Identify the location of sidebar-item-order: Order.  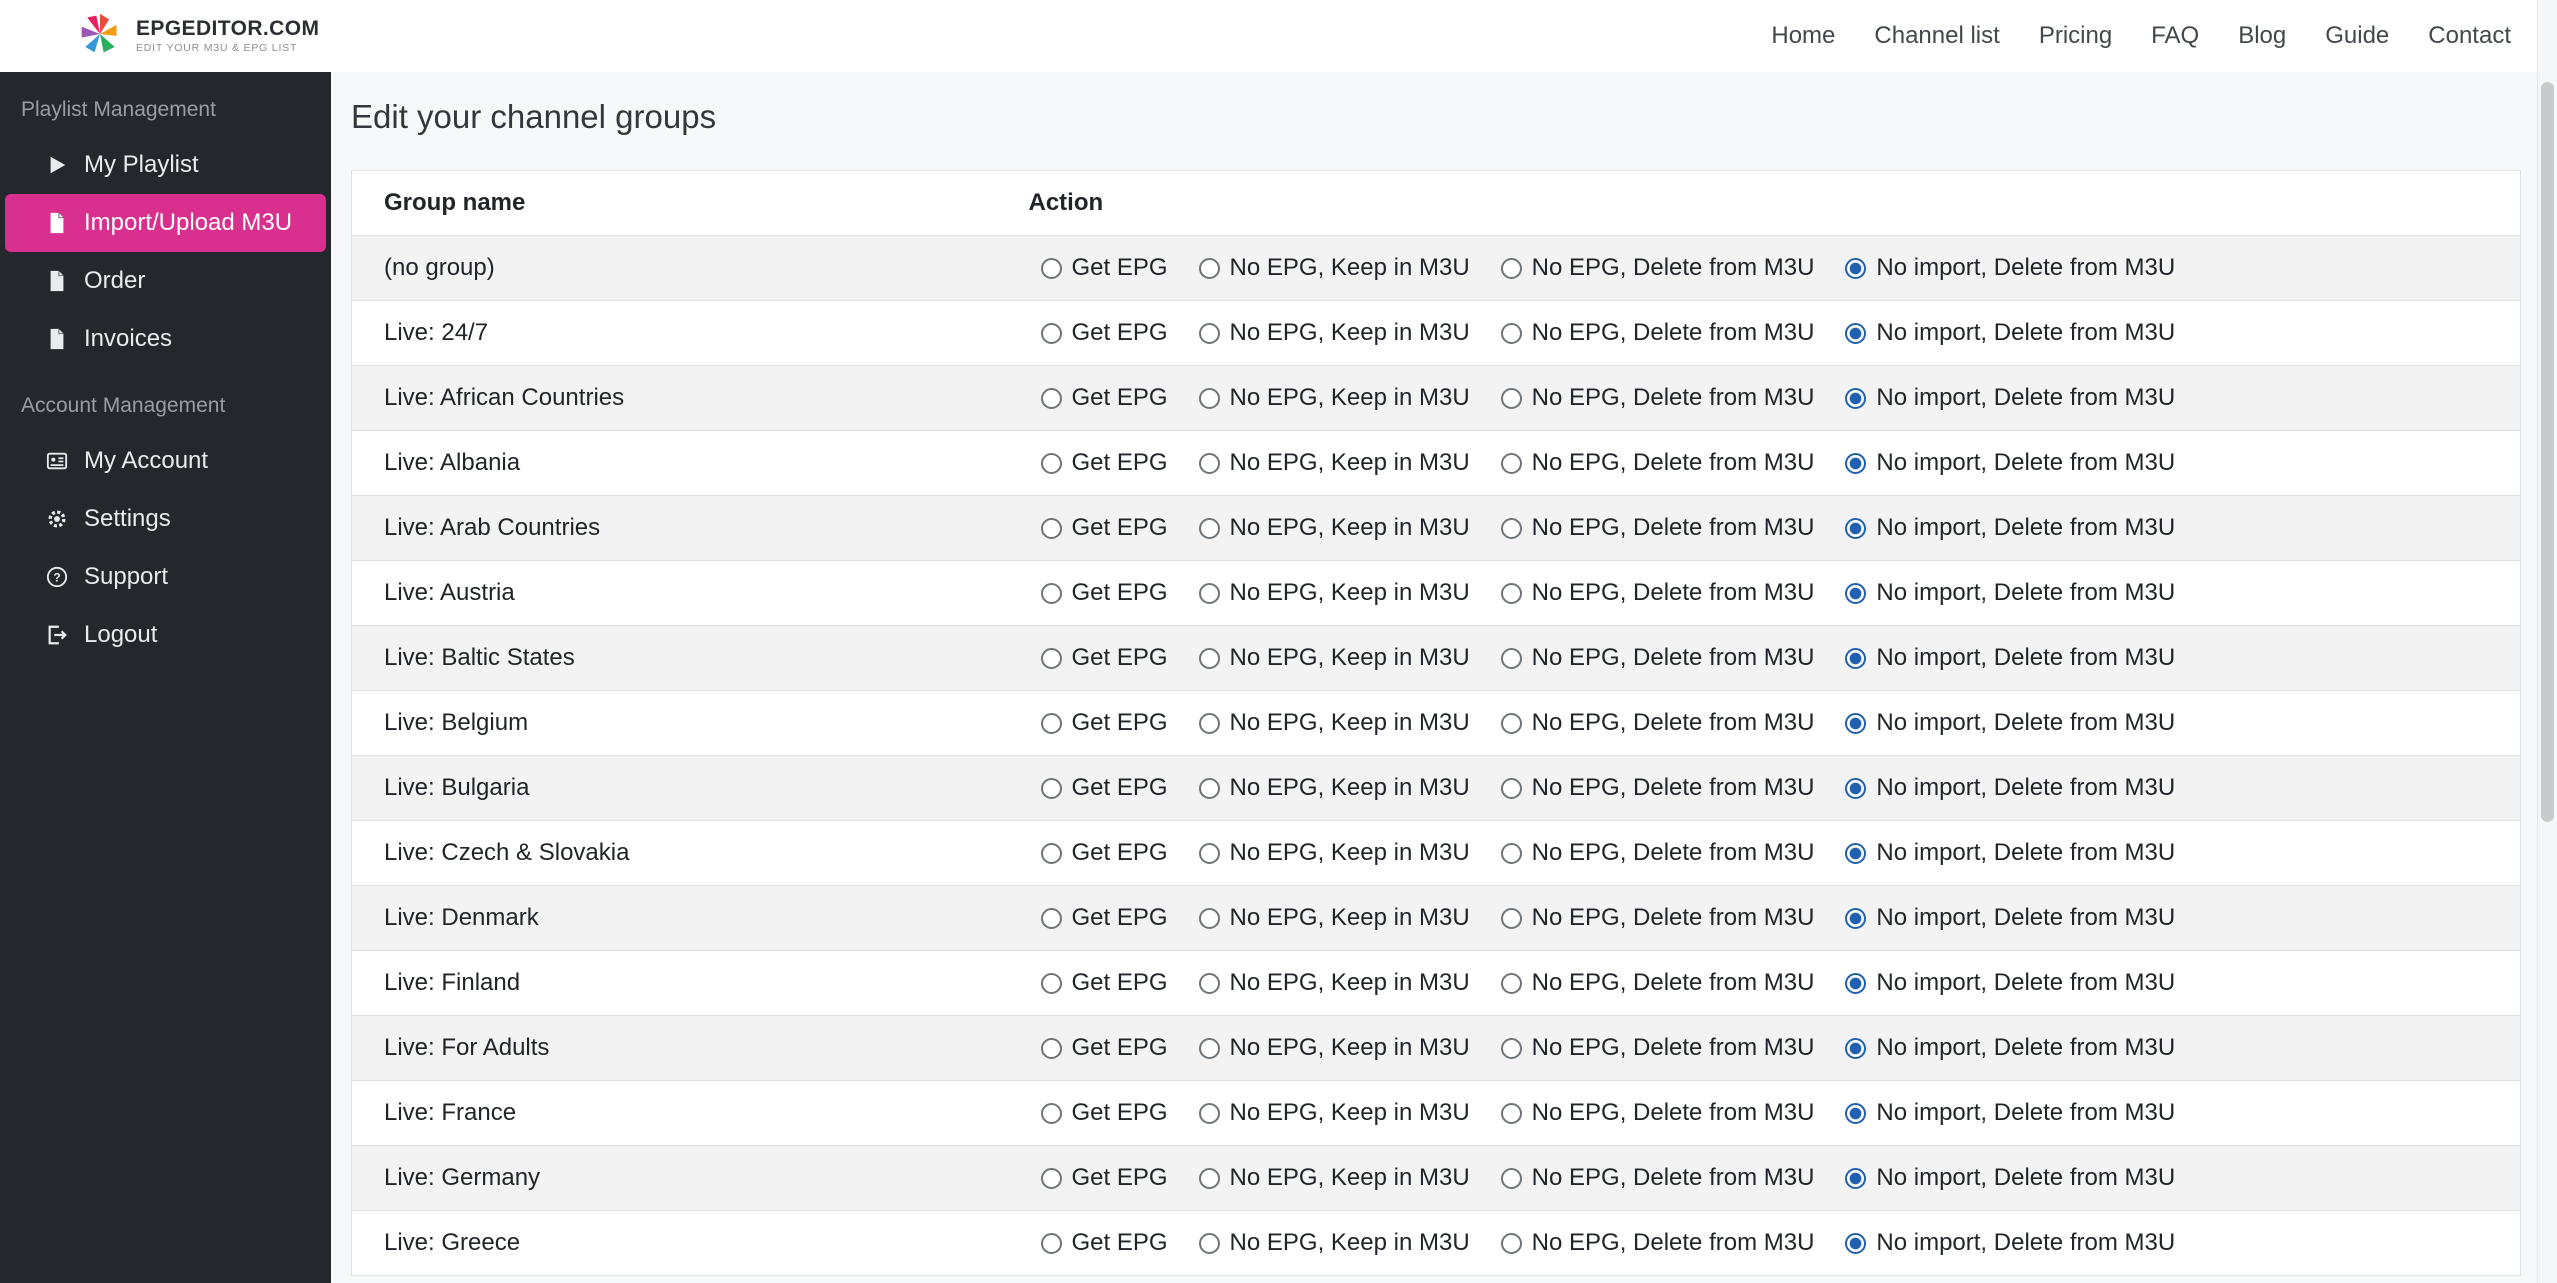
(165, 281).